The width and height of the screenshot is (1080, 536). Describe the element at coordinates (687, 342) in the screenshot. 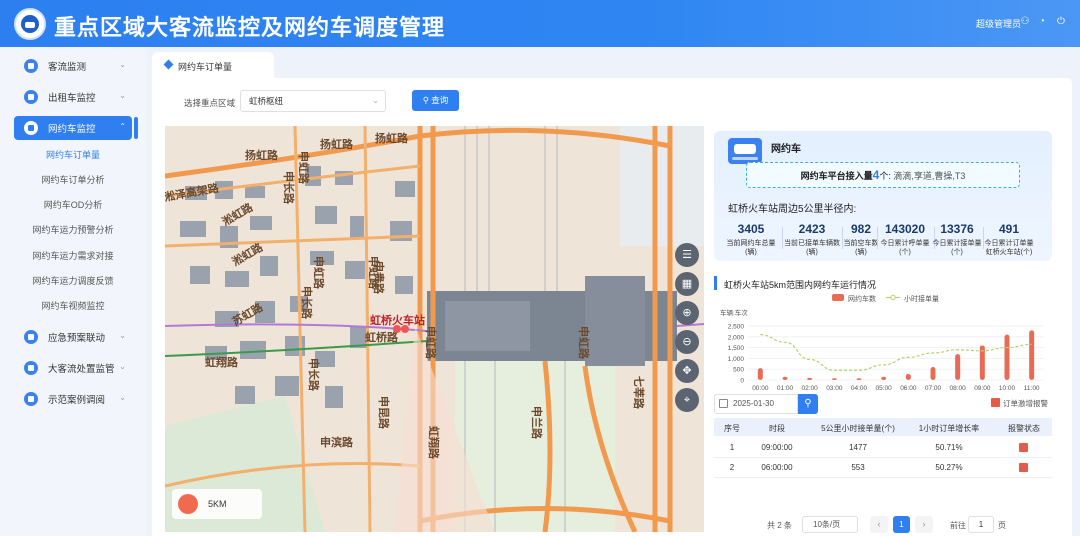

I see `zoom-out-icon: ⊖` at that location.